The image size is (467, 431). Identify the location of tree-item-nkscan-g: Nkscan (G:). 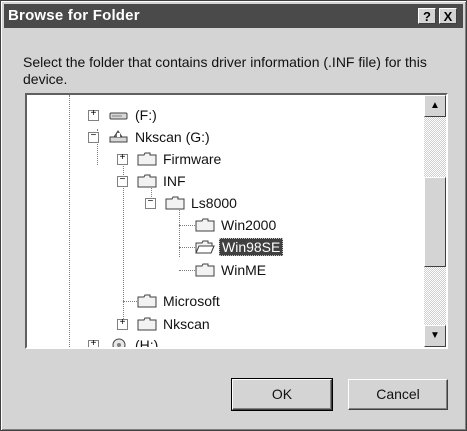
(160, 137).